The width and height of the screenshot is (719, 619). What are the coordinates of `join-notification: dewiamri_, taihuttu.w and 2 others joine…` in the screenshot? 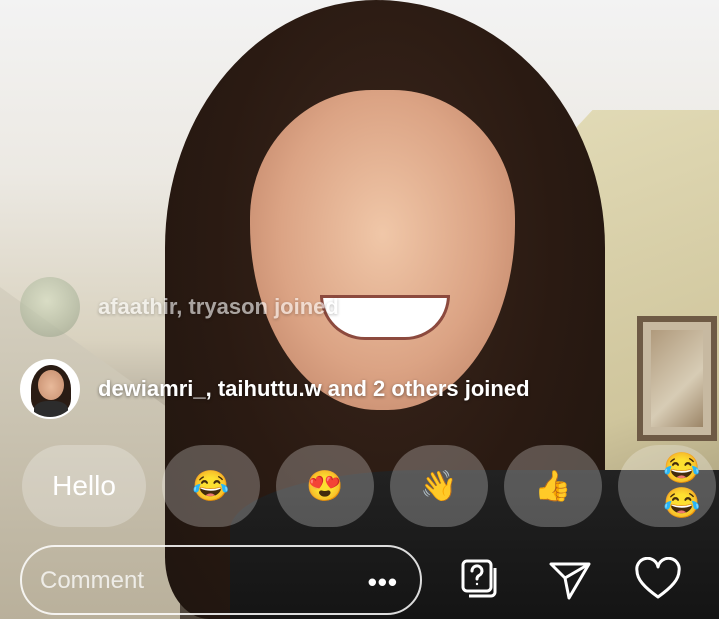 It's located at (275, 389).